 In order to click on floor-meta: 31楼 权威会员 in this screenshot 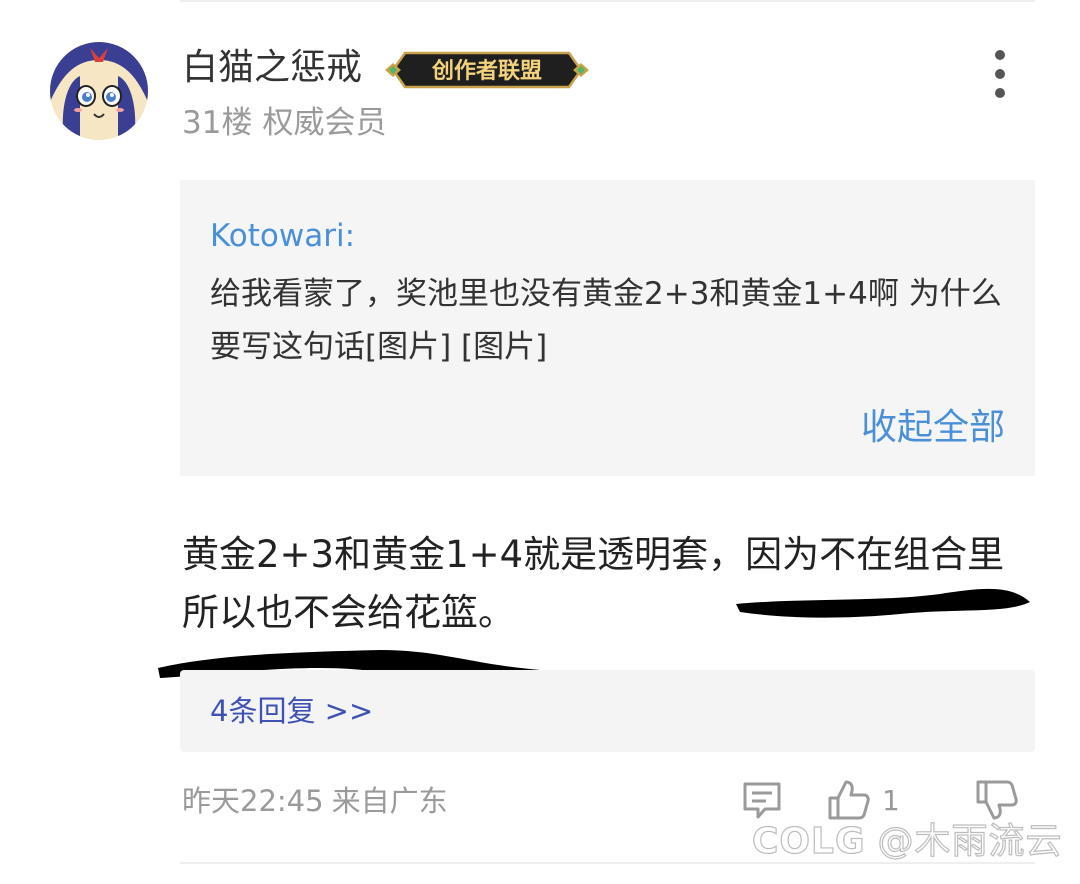, I will do `click(284, 123)`.